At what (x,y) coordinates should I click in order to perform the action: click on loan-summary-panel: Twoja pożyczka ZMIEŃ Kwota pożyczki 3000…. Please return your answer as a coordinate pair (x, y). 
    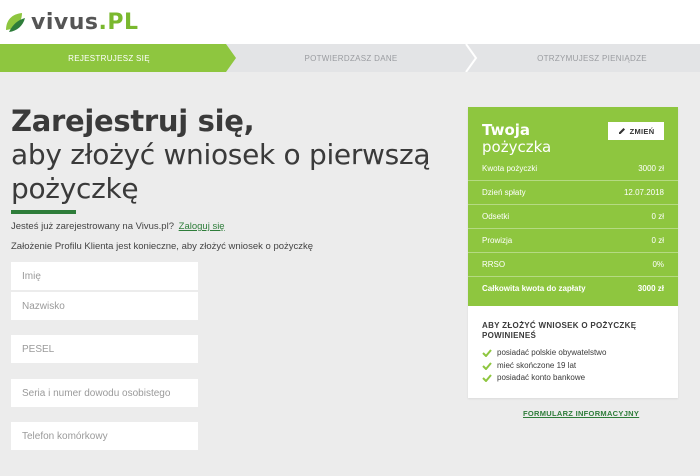
    Looking at the image, I should click on (573, 206).